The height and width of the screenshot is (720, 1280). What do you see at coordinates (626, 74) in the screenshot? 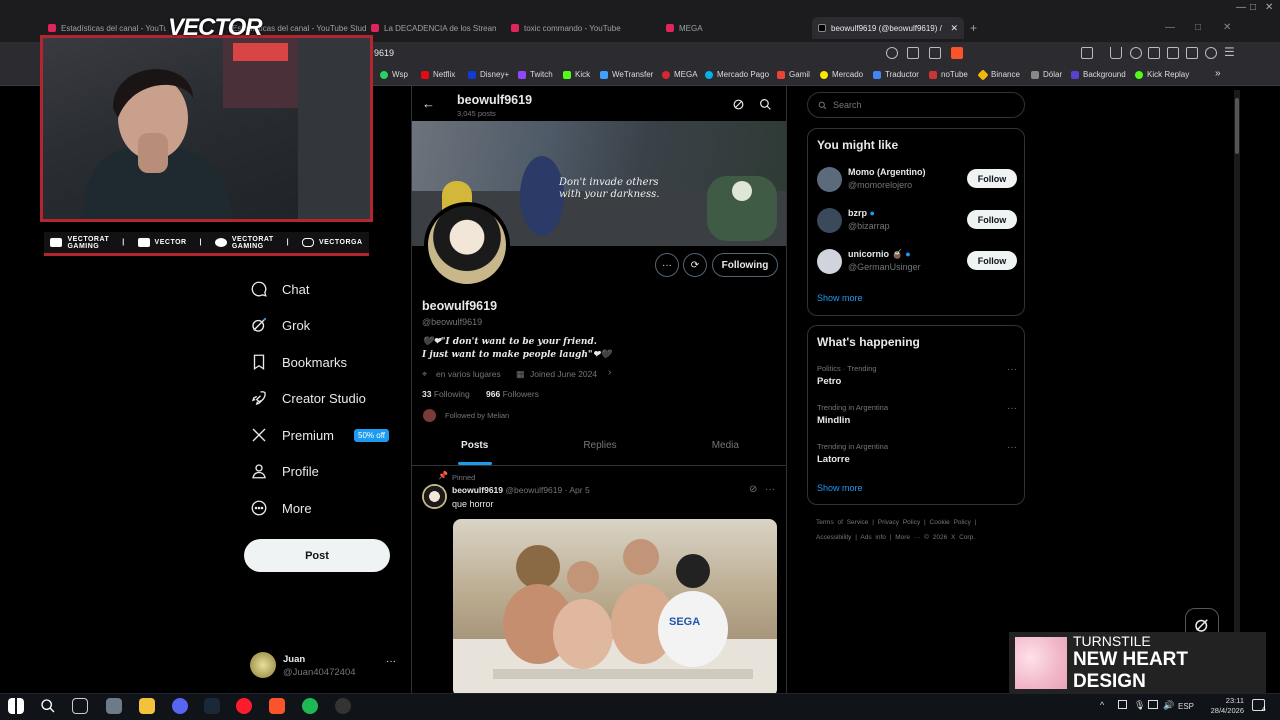
I see `bookmark-item: WeTransfer` at bounding box center [626, 74].